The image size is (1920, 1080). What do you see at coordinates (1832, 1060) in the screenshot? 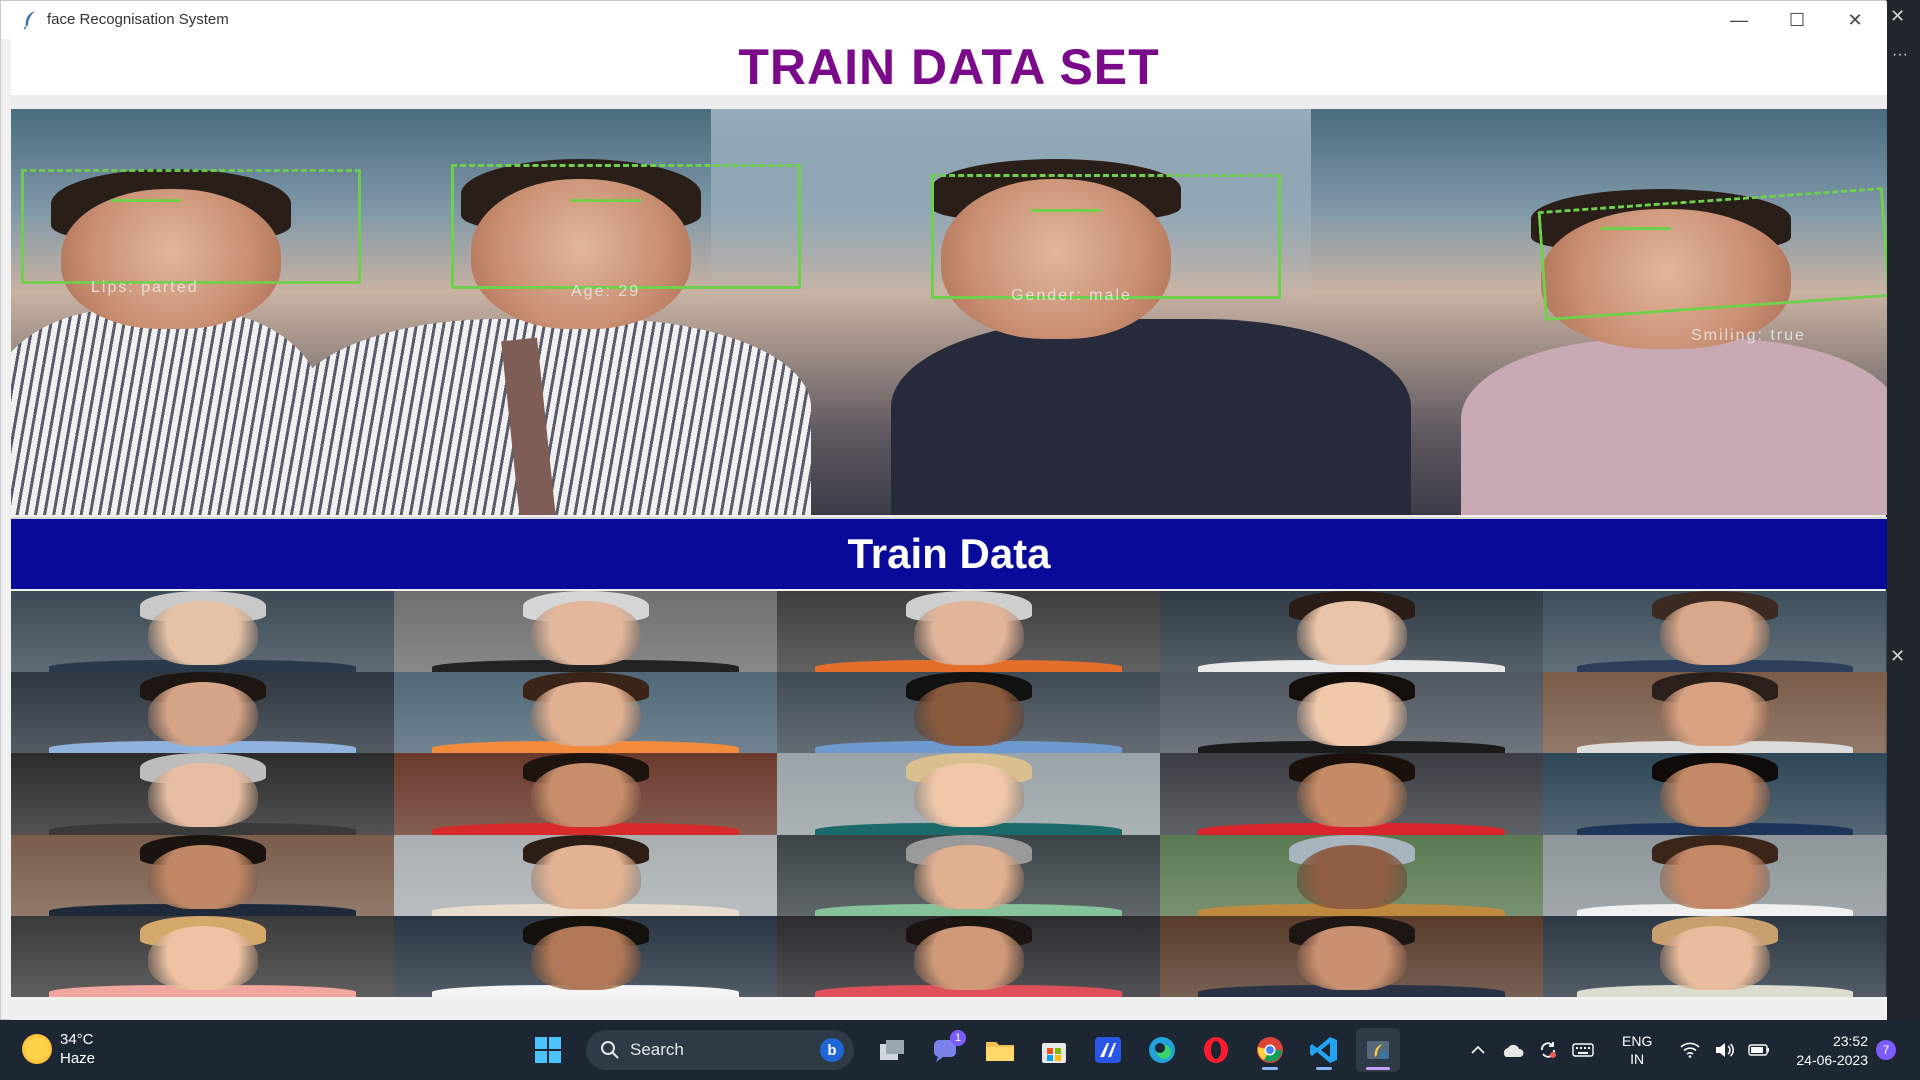
I see `clock-date: 24-06-2023` at bounding box center [1832, 1060].